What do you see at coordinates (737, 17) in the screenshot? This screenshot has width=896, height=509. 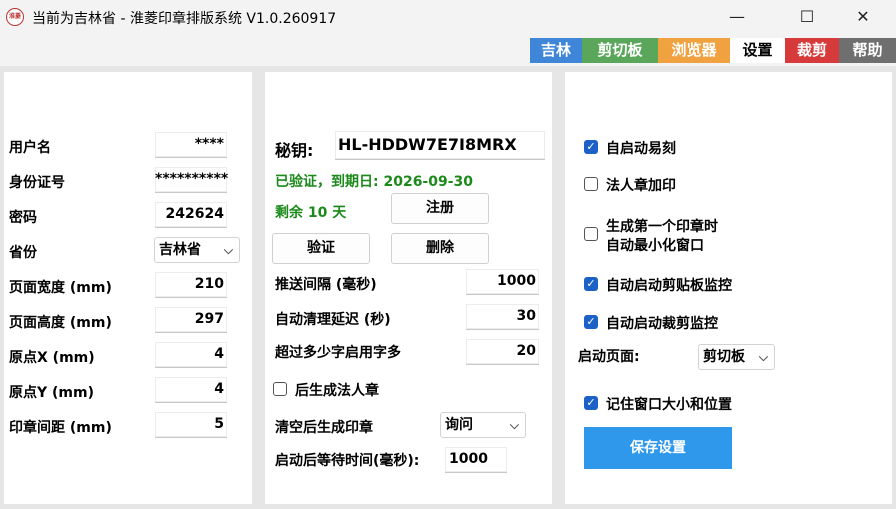 I see `minimize-button: —` at bounding box center [737, 17].